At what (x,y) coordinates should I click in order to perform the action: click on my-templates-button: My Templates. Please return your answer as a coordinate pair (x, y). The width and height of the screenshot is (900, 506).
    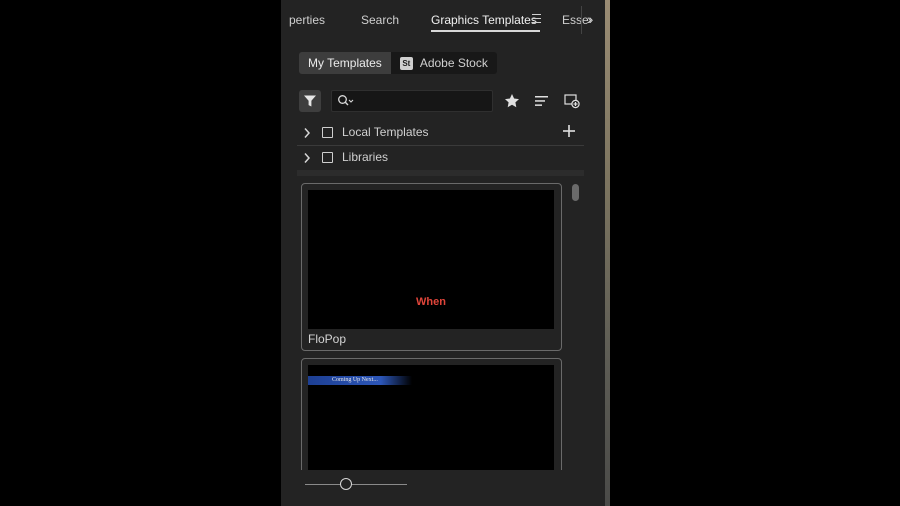
    Looking at the image, I should click on (345, 63).